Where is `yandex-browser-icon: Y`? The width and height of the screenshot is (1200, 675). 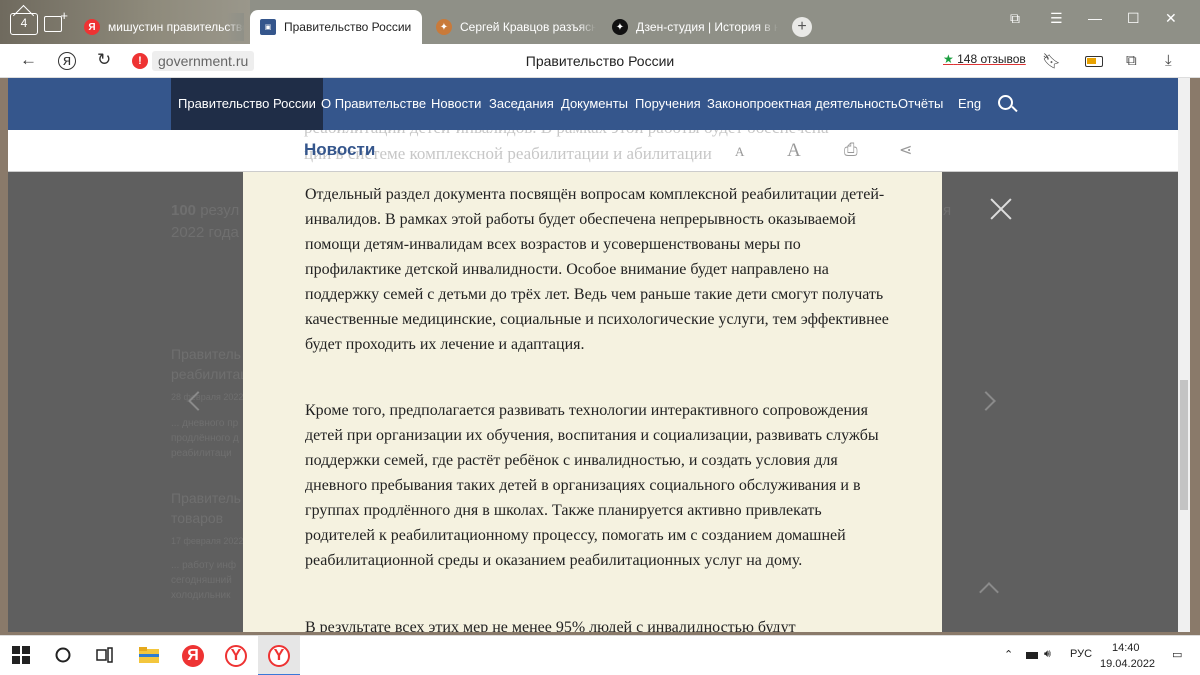
yandex-browser-icon: Y is located at coordinates (236, 656).